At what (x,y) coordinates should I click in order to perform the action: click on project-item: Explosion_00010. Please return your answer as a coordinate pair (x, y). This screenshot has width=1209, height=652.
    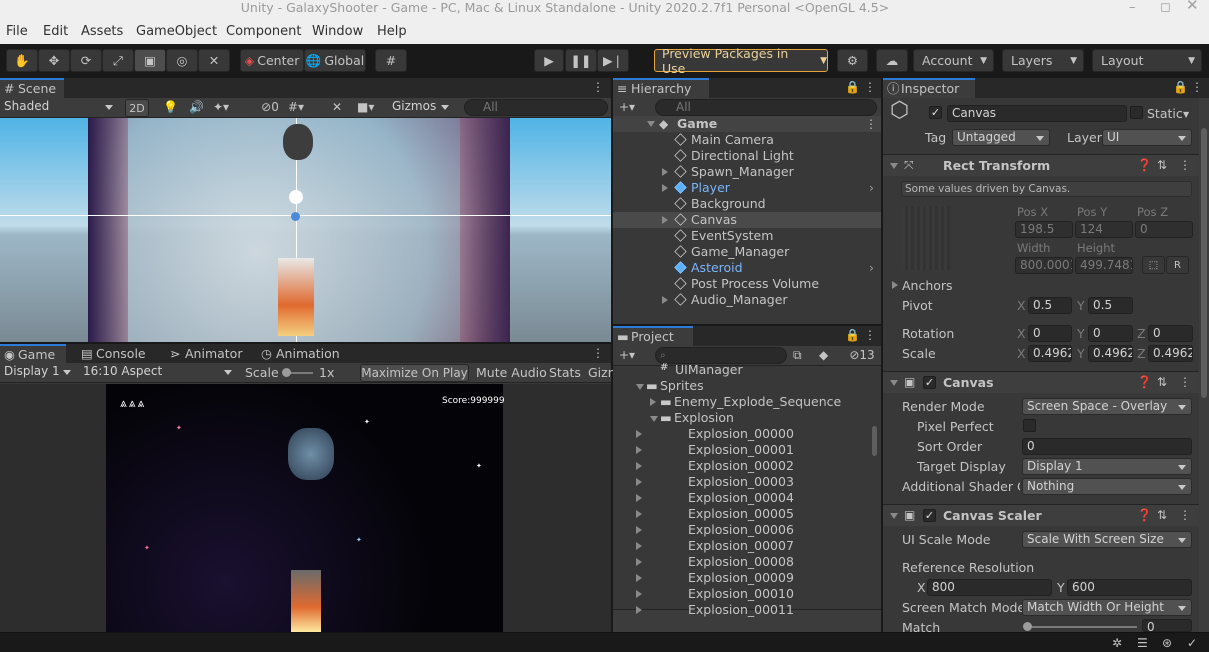
    Looking at the image, I should click on (742, 594).